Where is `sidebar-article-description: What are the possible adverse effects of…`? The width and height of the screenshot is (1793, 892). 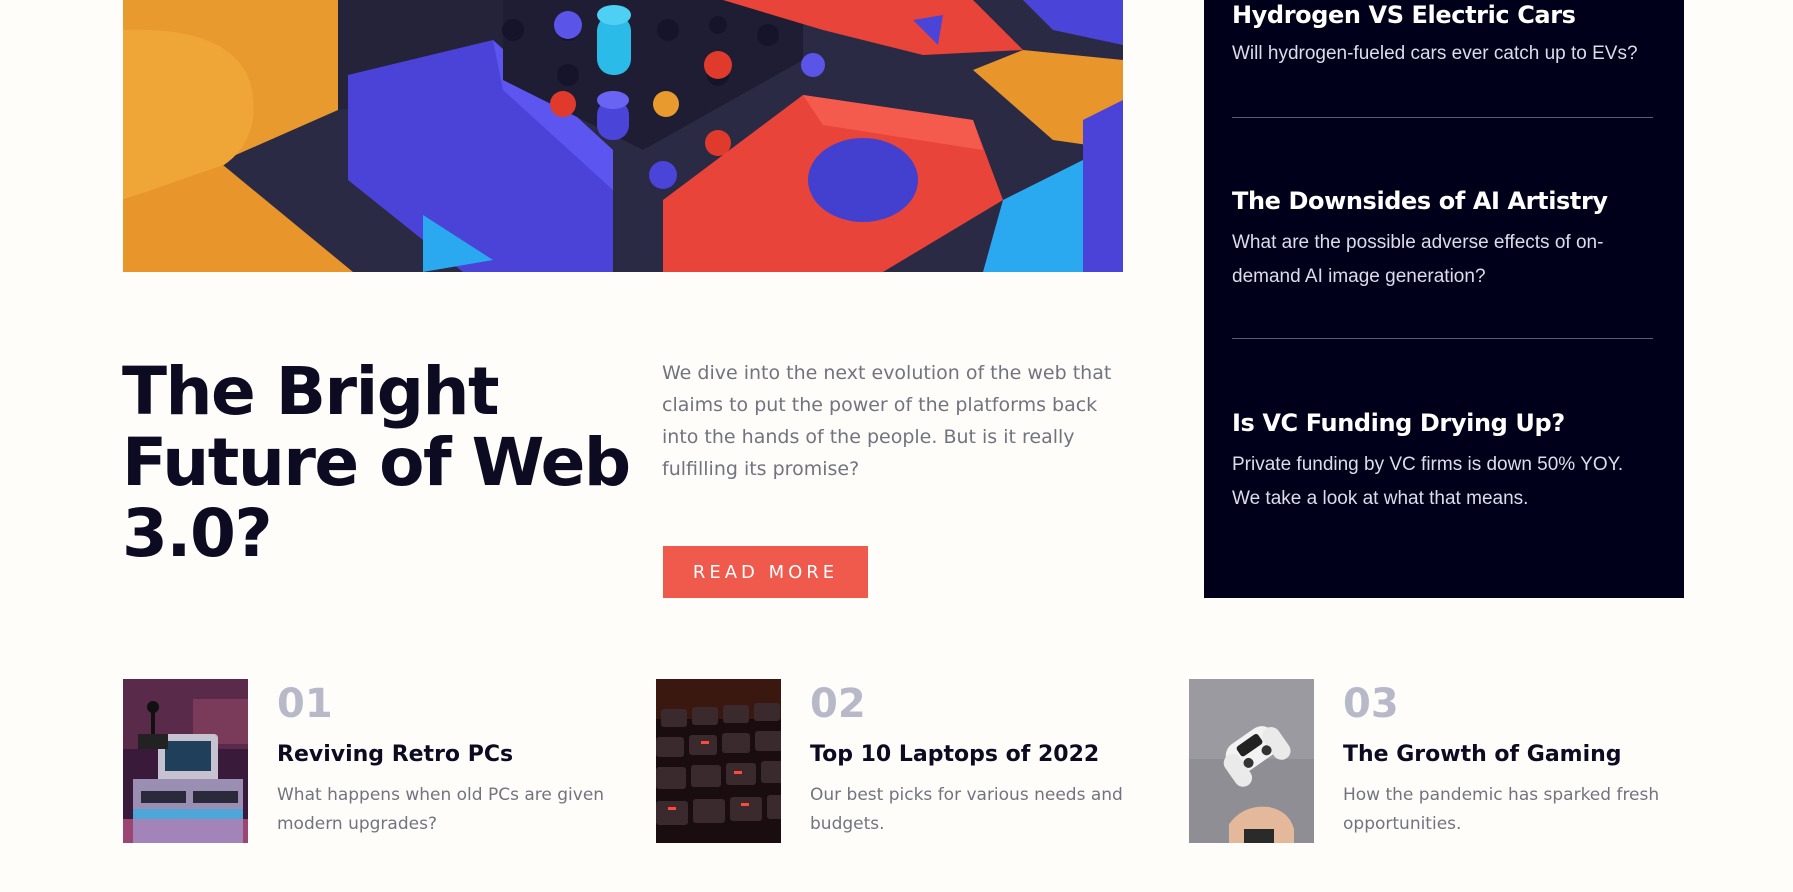
sidebar-article-description: What are the possible adverse effects of… is located at coordinates (1418, 259).